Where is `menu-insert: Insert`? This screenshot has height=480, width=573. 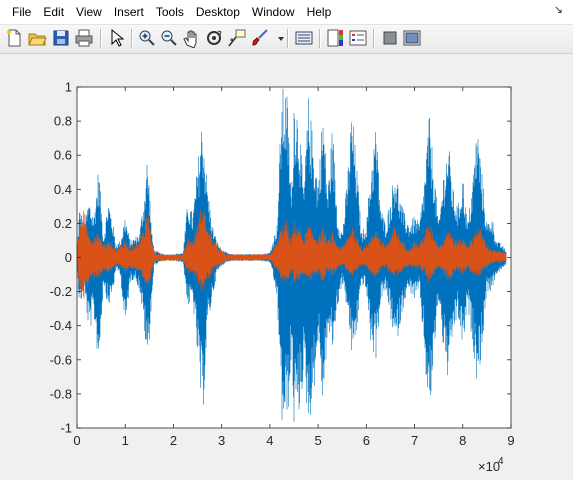
menu-insert: Insert is located at coordinates (129, 12).